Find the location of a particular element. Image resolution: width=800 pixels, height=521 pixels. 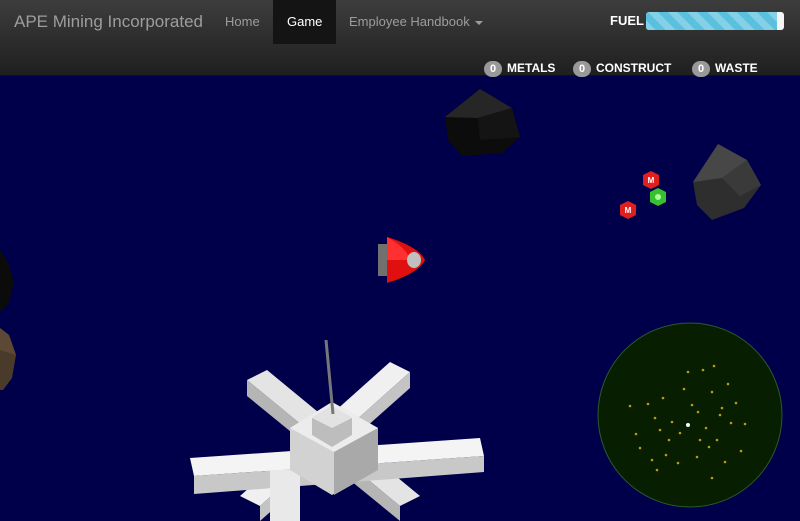

minimap is located at coordinates (690, 415).